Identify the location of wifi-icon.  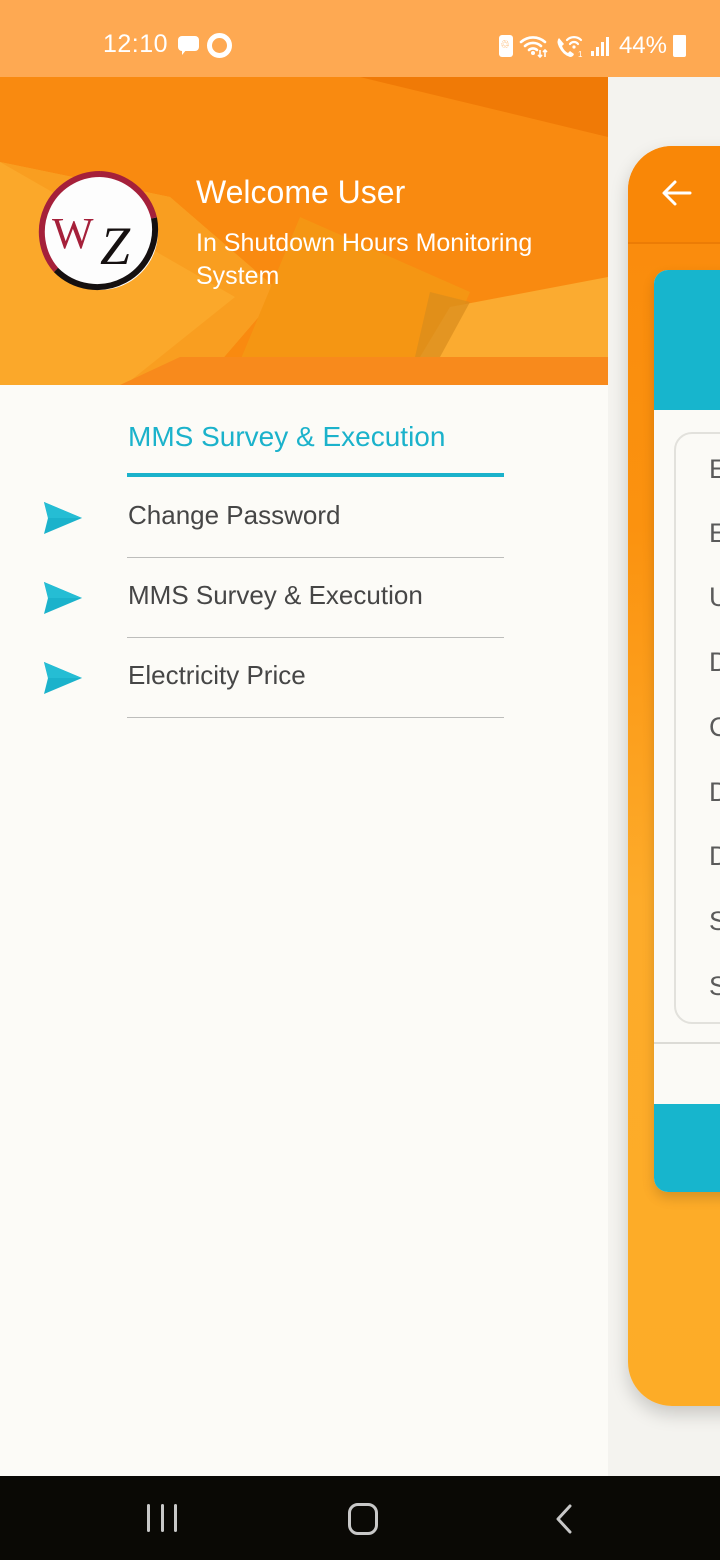
(533, 47).